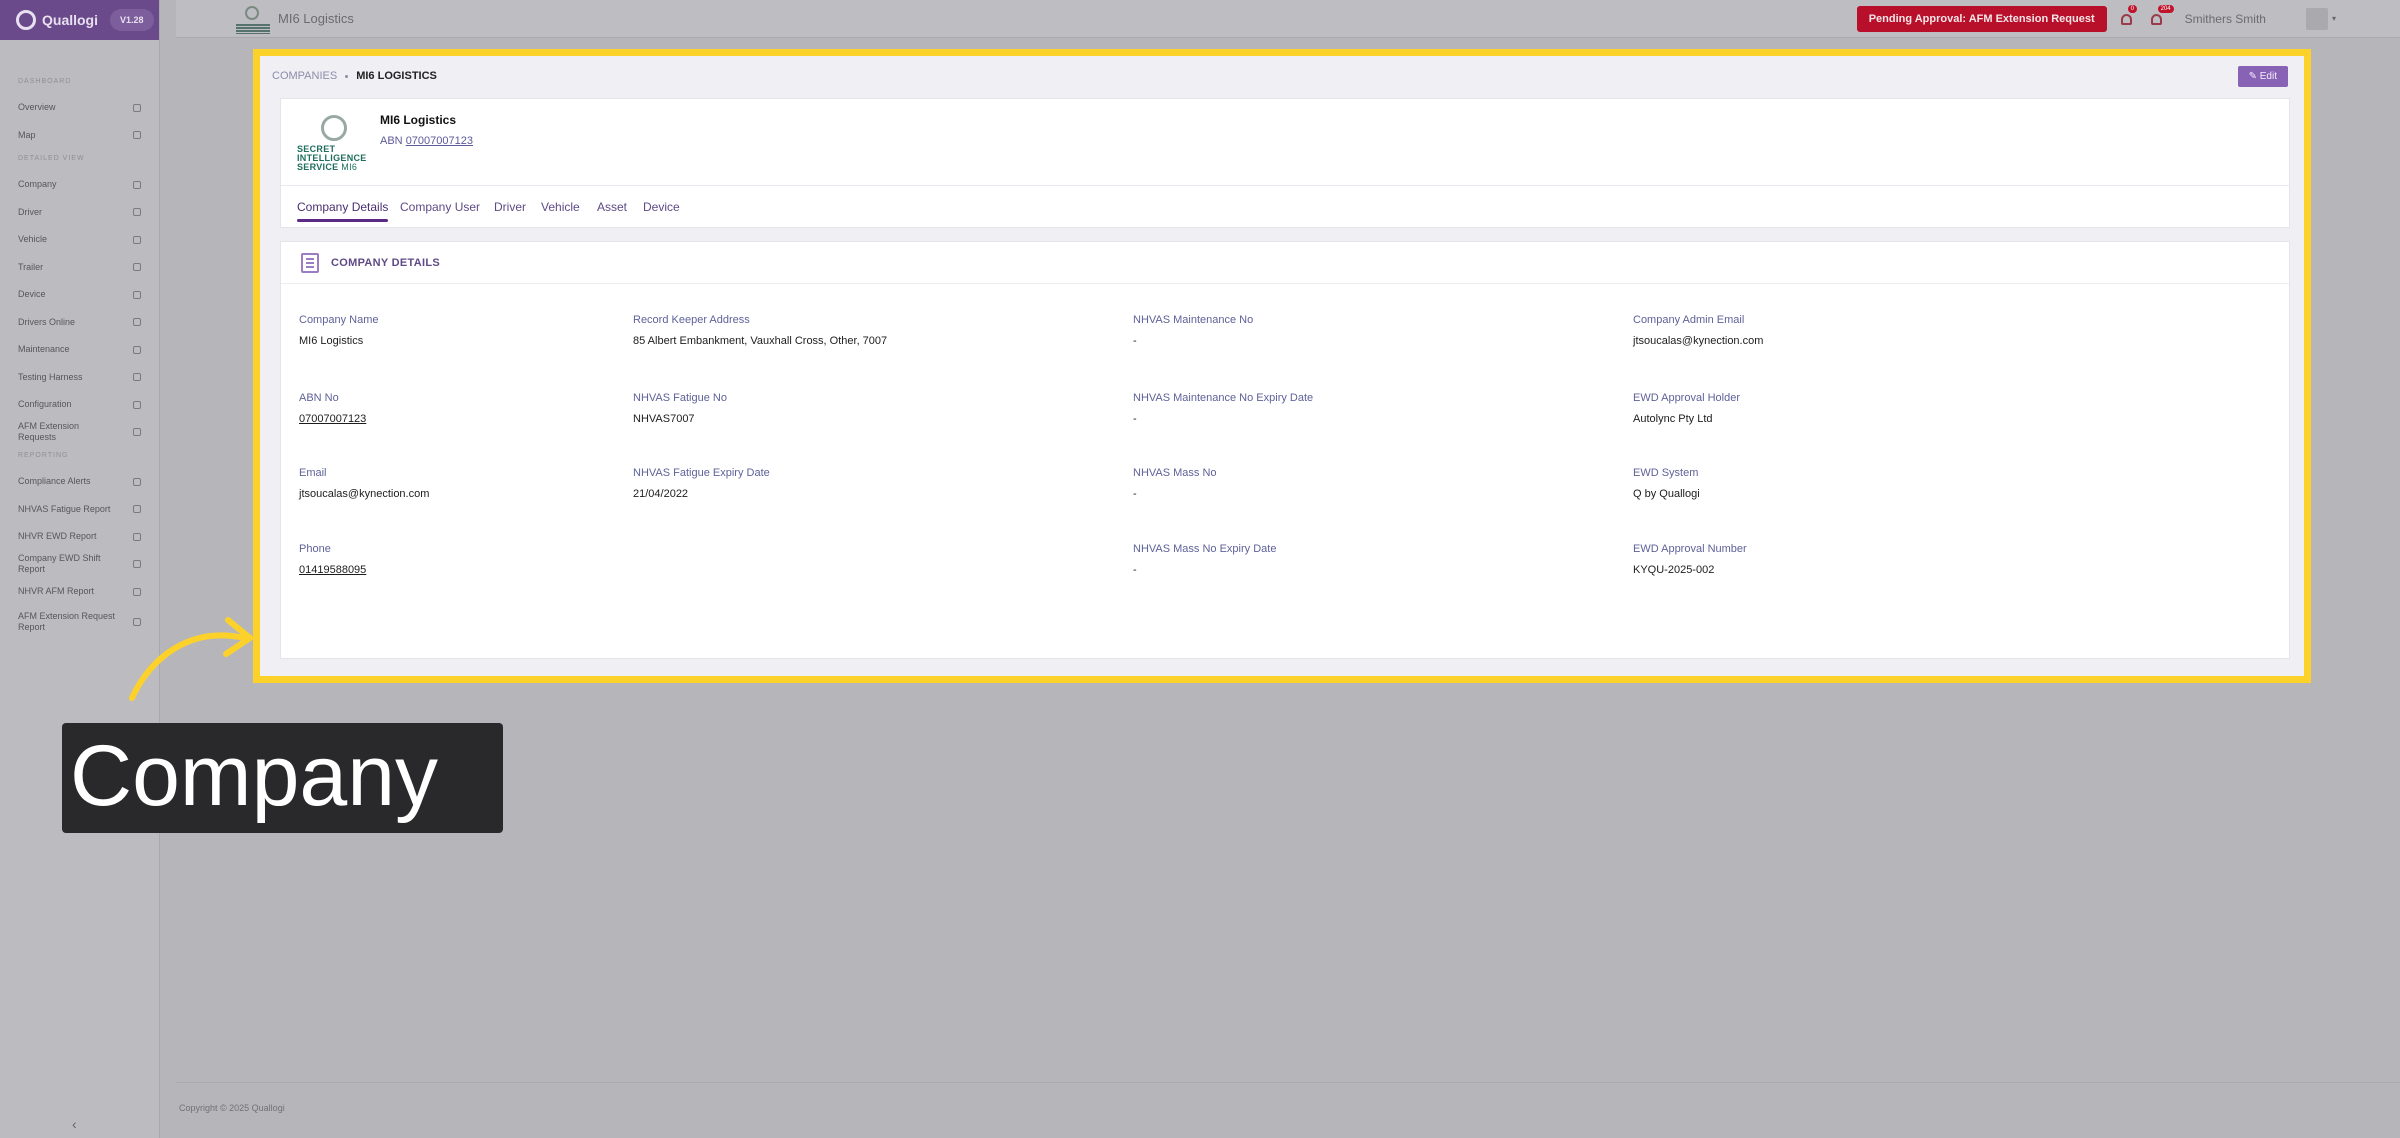  Describe the element at coordinates (137, 135) in the screenshot. I see `map-icon` at that location.